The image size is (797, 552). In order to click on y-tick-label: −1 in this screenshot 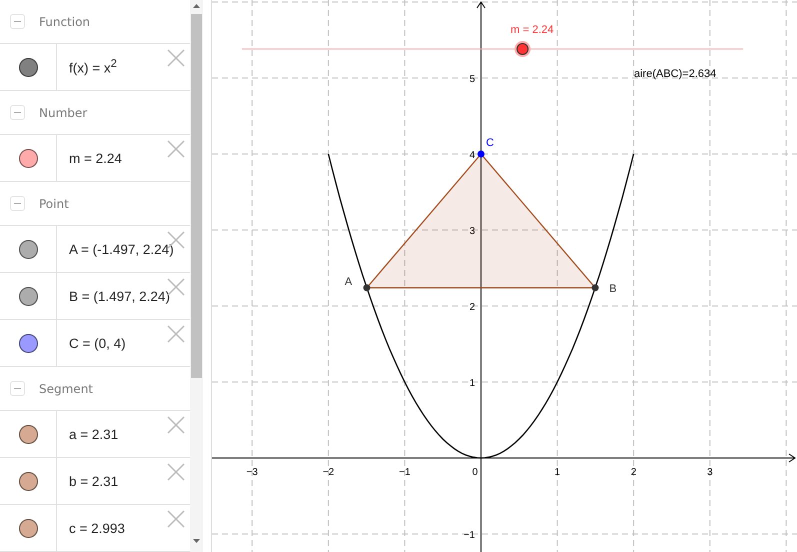, I will do `click(469, 535)`.